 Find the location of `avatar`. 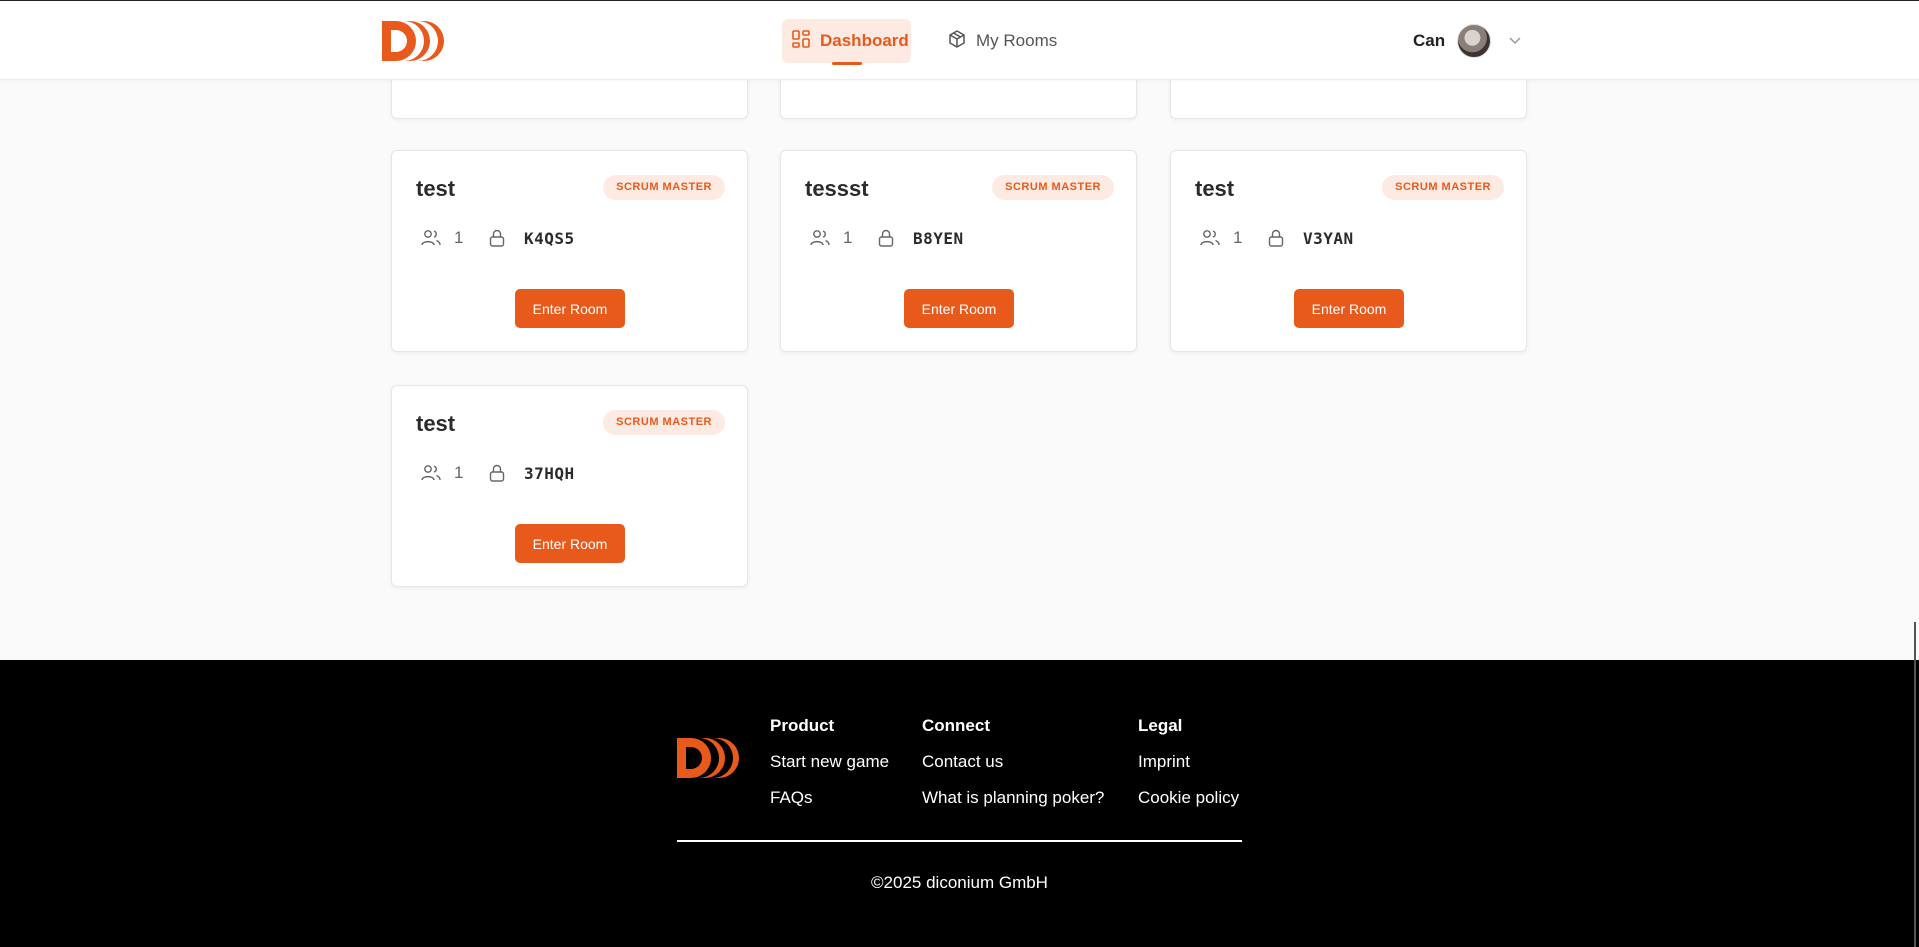

avatar is located at coordinates (1474, 41).